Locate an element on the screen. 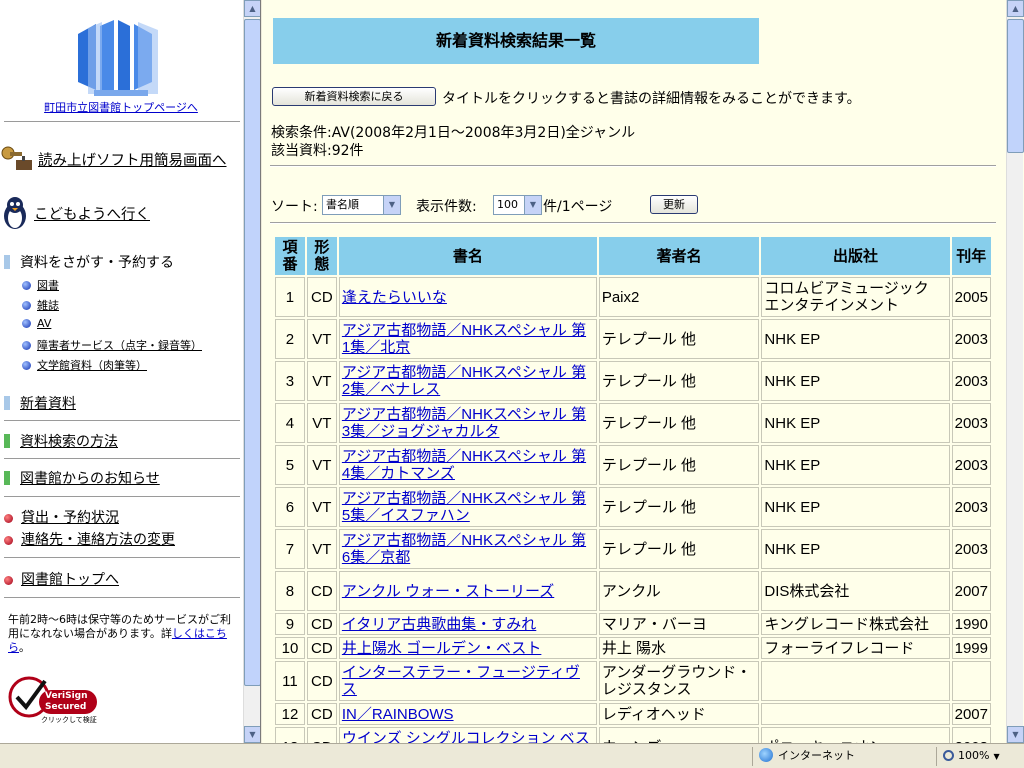  cell-title: アンクル ウォー・ストーリーズ is located at coordinates (467, 591).